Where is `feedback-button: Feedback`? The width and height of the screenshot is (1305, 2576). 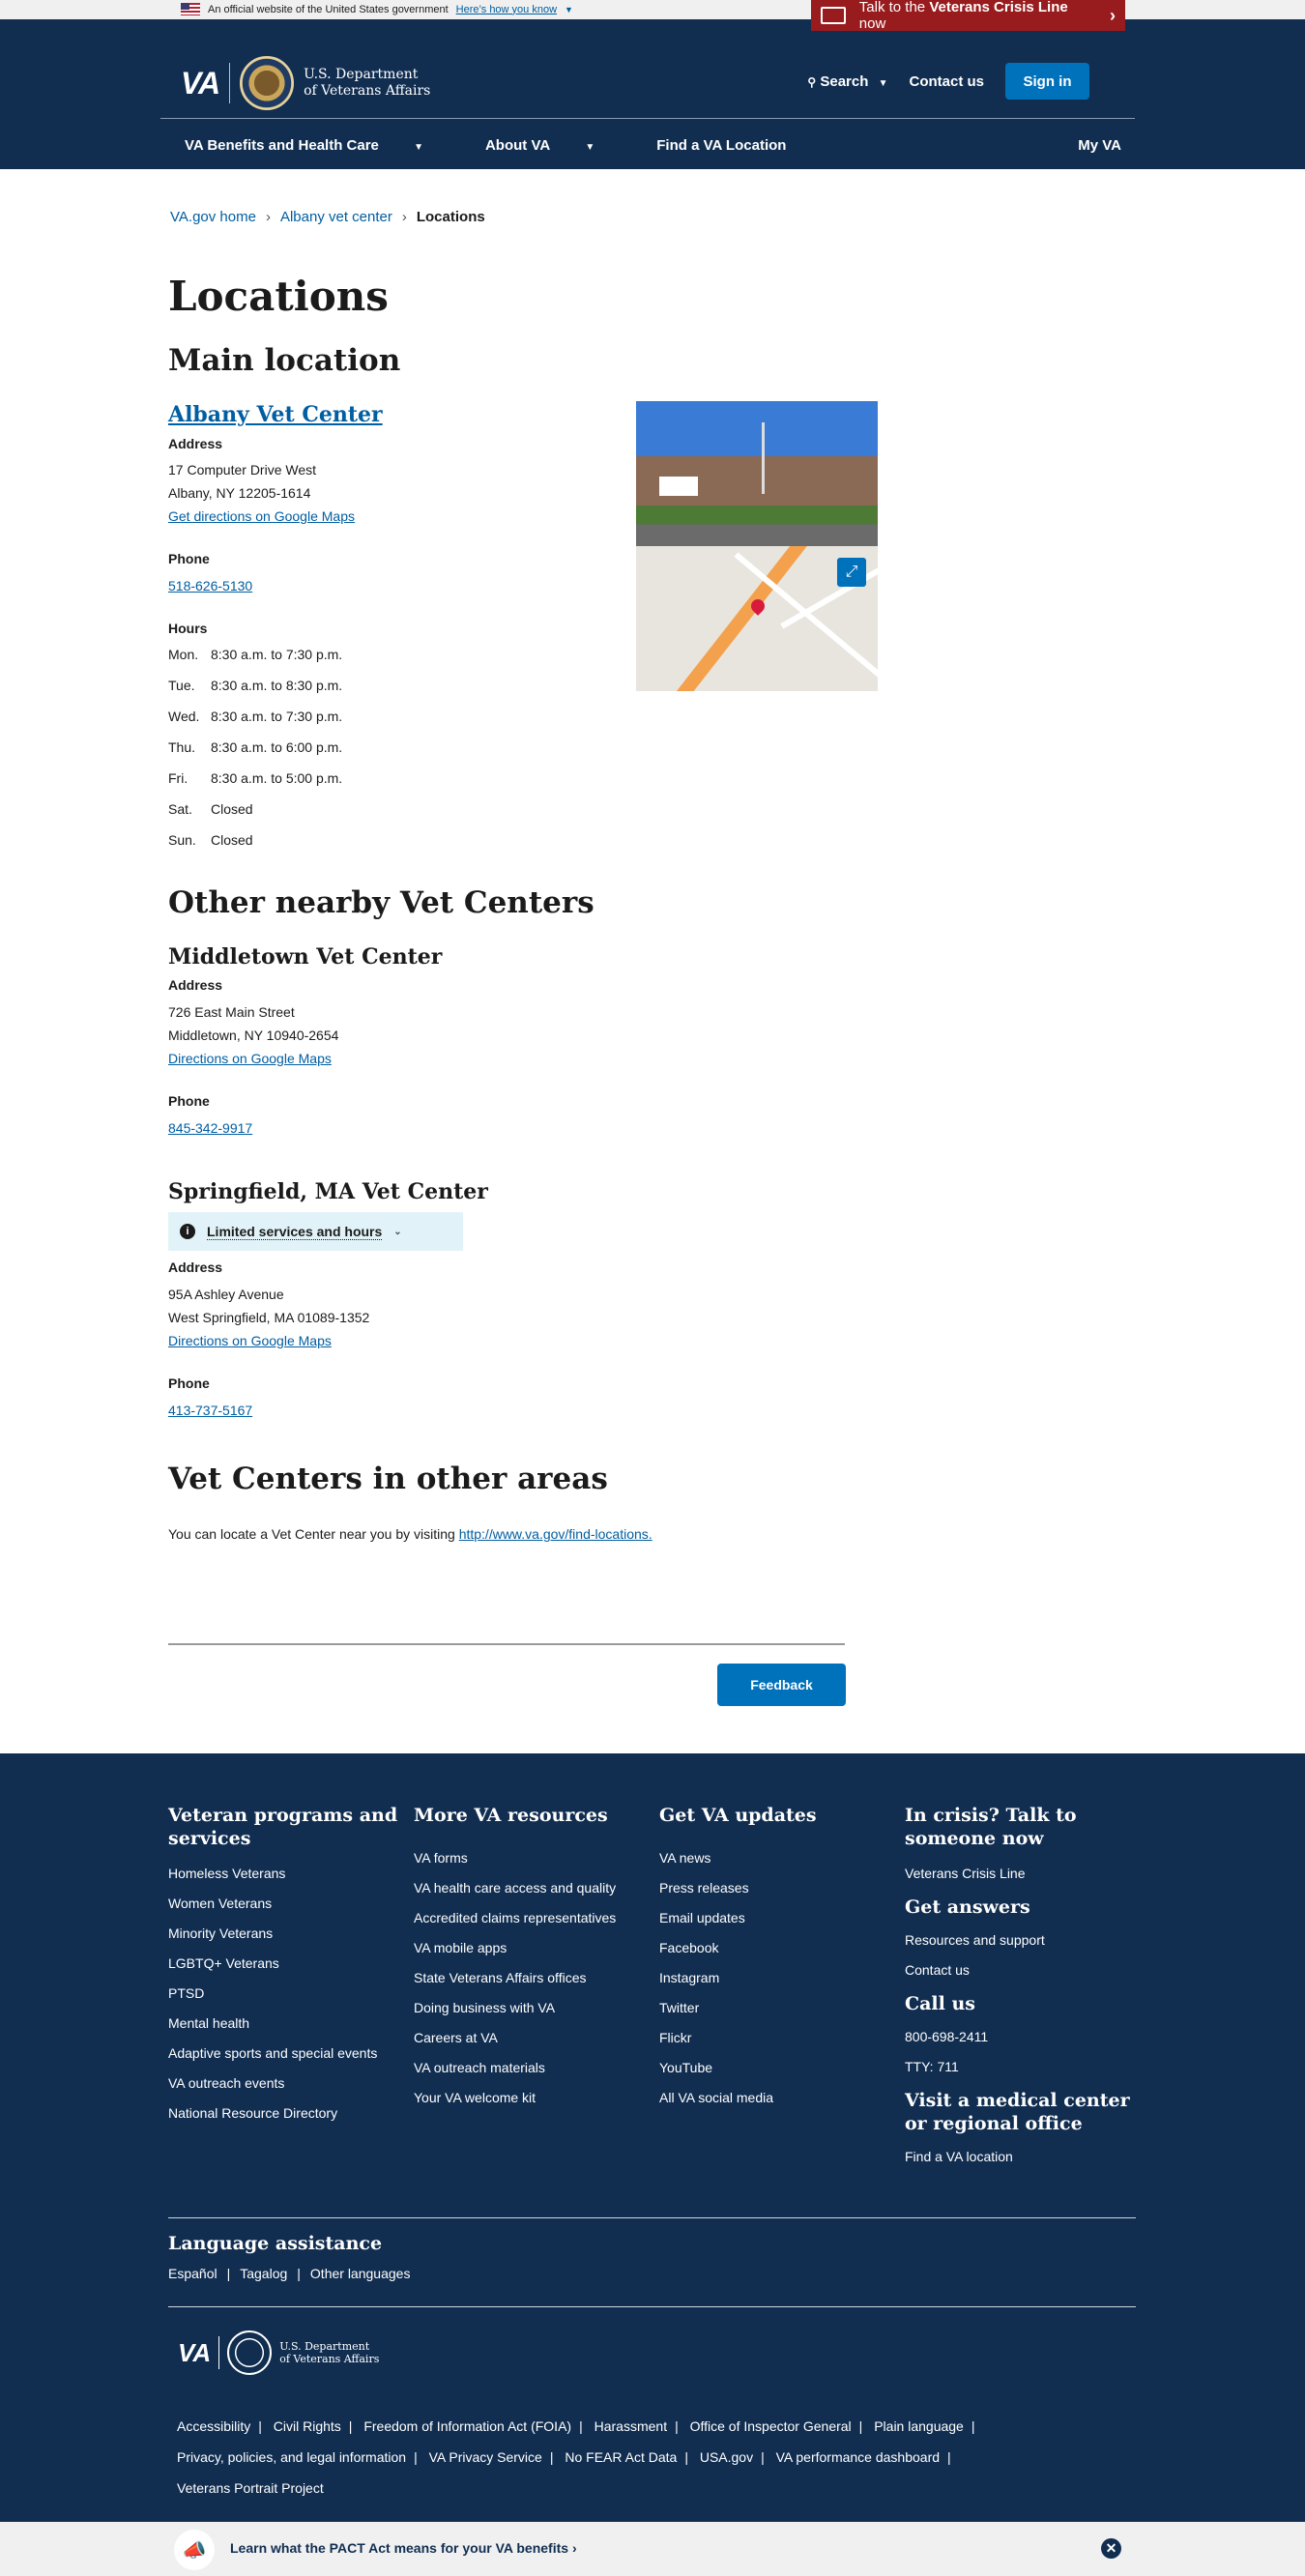
feedback-button: Feedback is located at coordinates (782, 1685).